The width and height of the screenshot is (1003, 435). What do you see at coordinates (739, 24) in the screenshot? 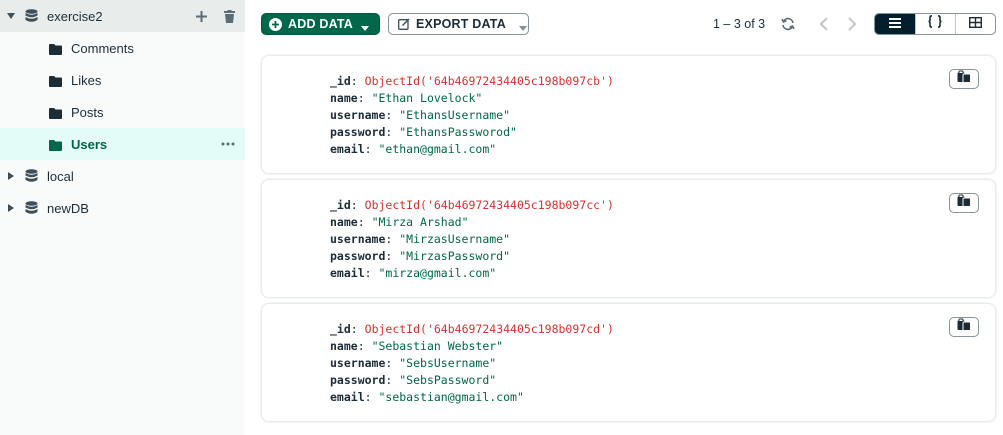
I see `pagination-count: 1 – 3 of 3` at bounding box center [739, 24].